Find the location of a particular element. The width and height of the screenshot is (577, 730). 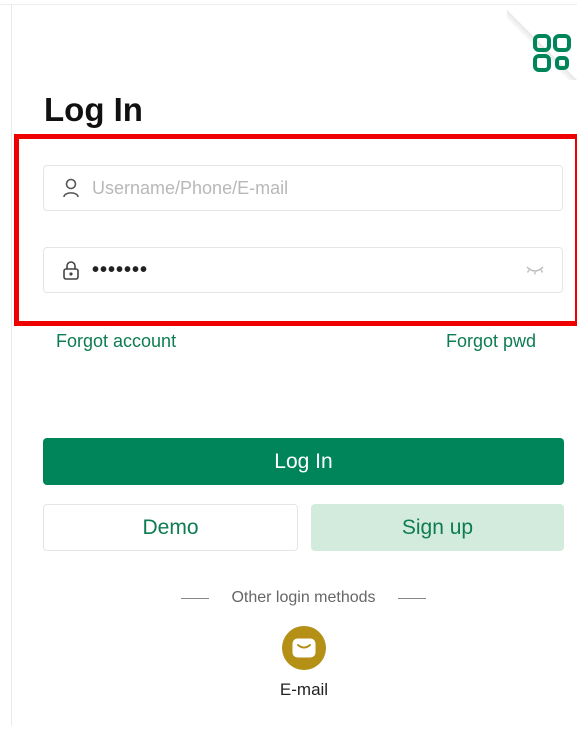

other-methods-divider: Other login methods is located at coordinates (288, 598).